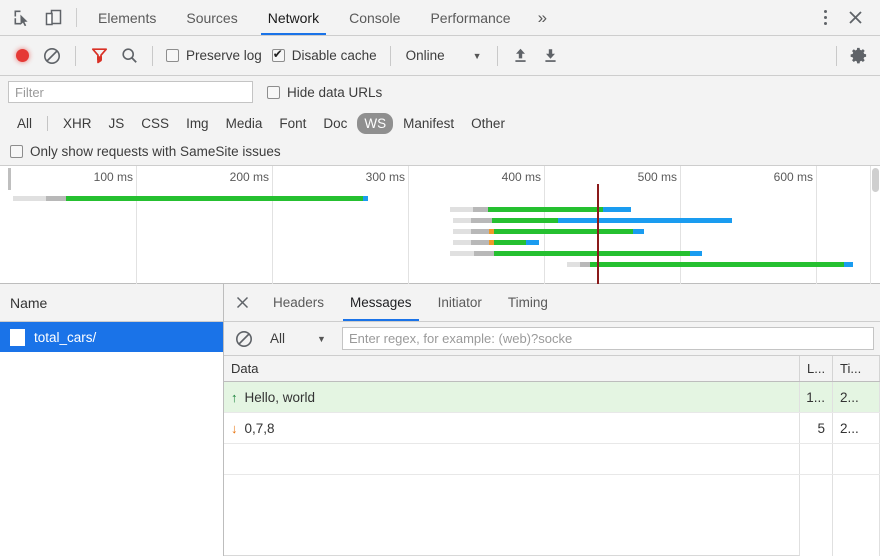 Image resolution: width=880 pixels, height=556 pixels. What do you see at coordinates (292, 123) in the screenshot?
I see `type-filter-font: Font` at bounding box center [292, 123].